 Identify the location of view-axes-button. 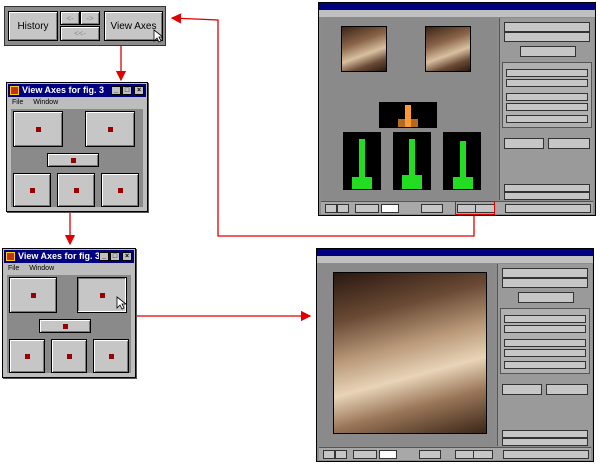
(483, 454).